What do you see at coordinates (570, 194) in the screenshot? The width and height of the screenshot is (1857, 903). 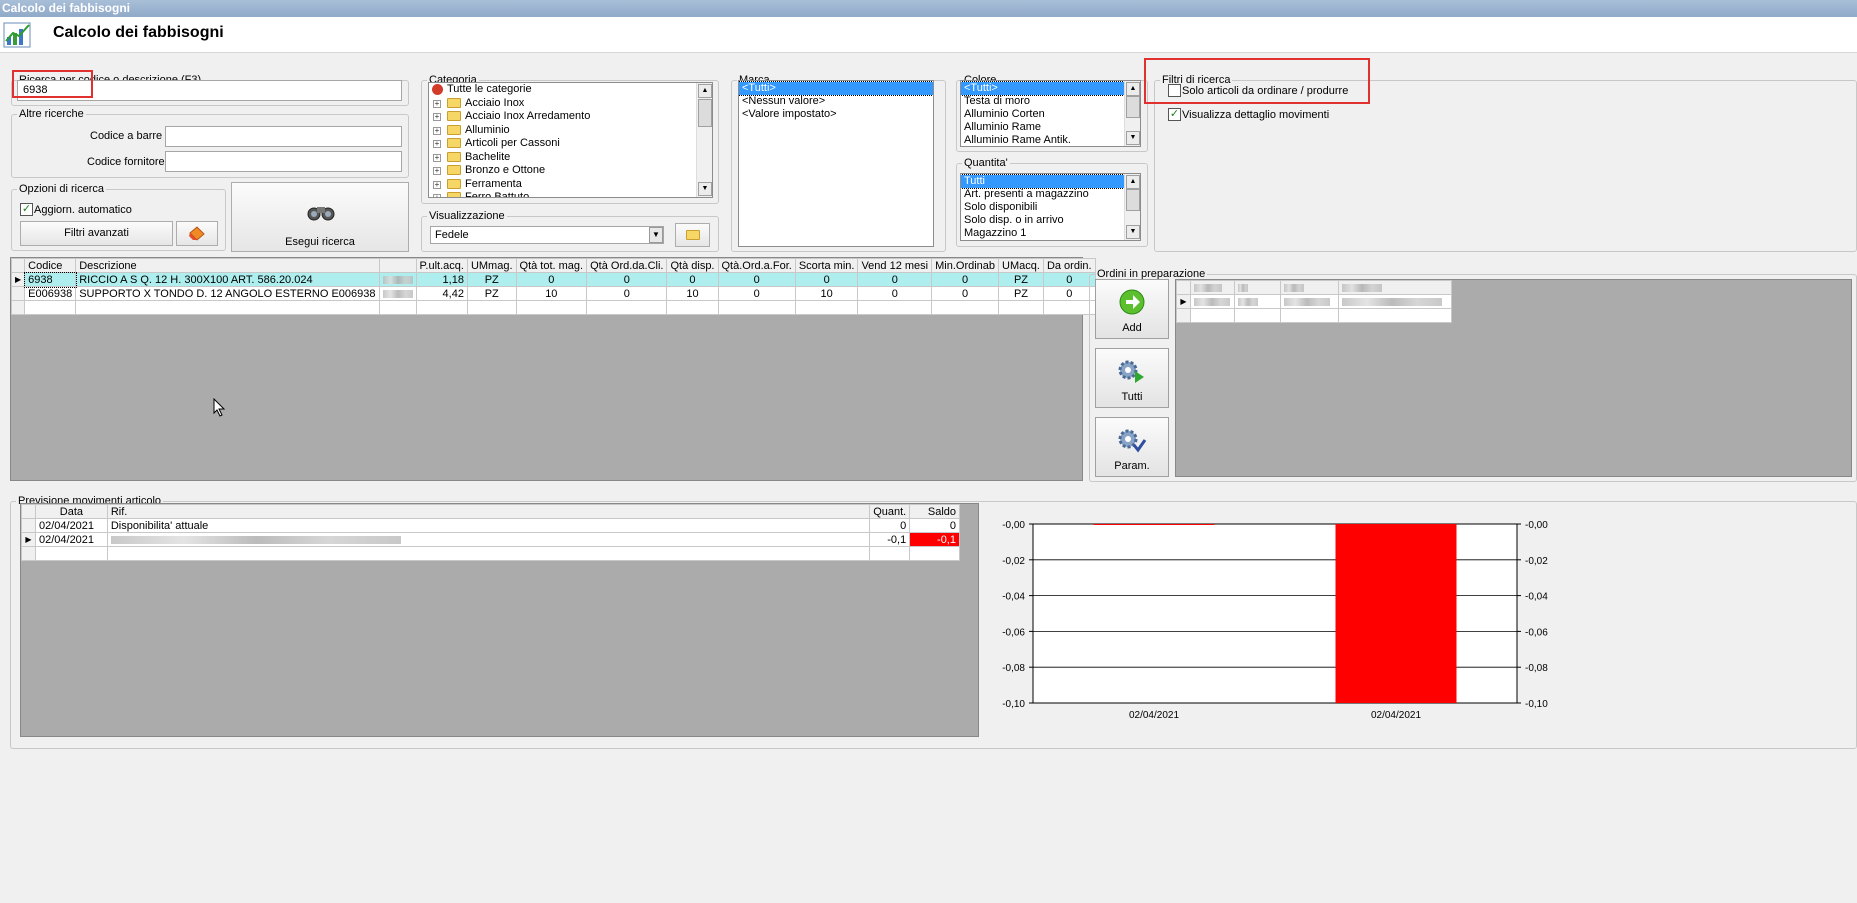 I see `tree-item: + Ferro Battuto` at bounding box center [570, 194].